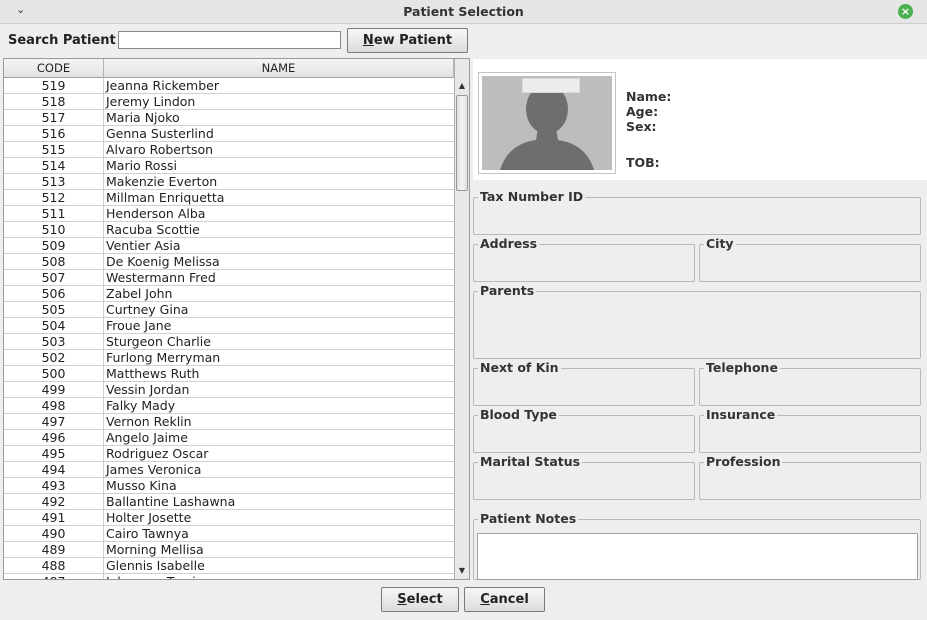  Describe the element at coordinates (139, 325) in the screenshot. I see `cell-name: Froue Jane` at that location.